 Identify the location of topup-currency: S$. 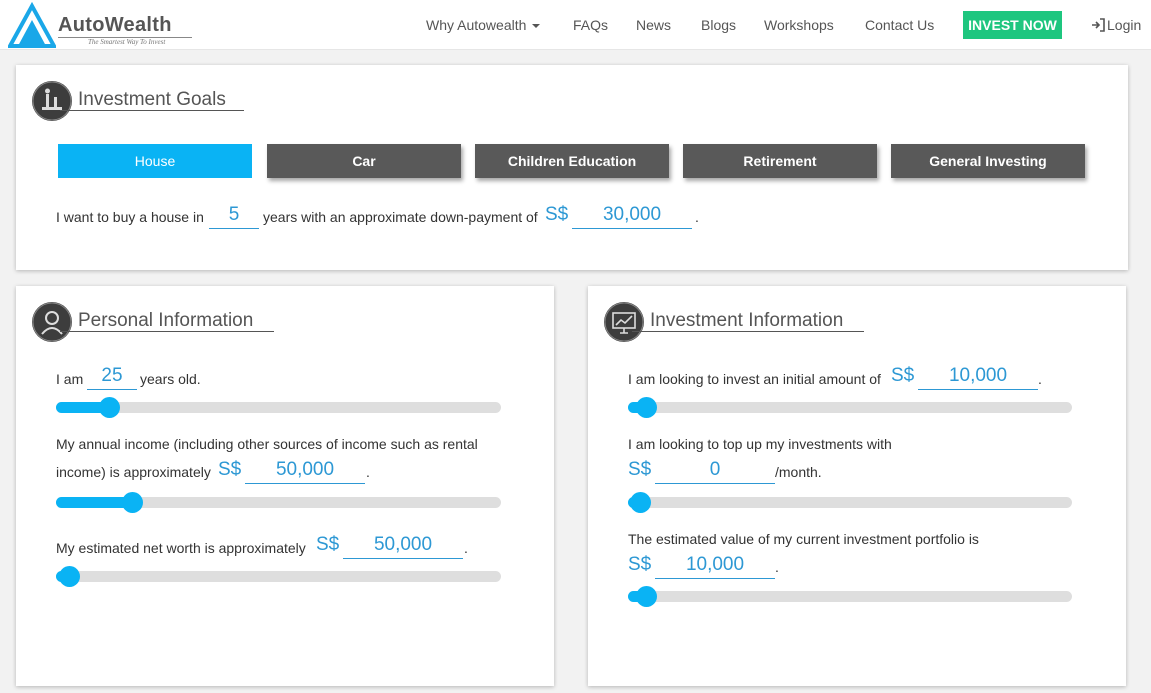
(640, 469).